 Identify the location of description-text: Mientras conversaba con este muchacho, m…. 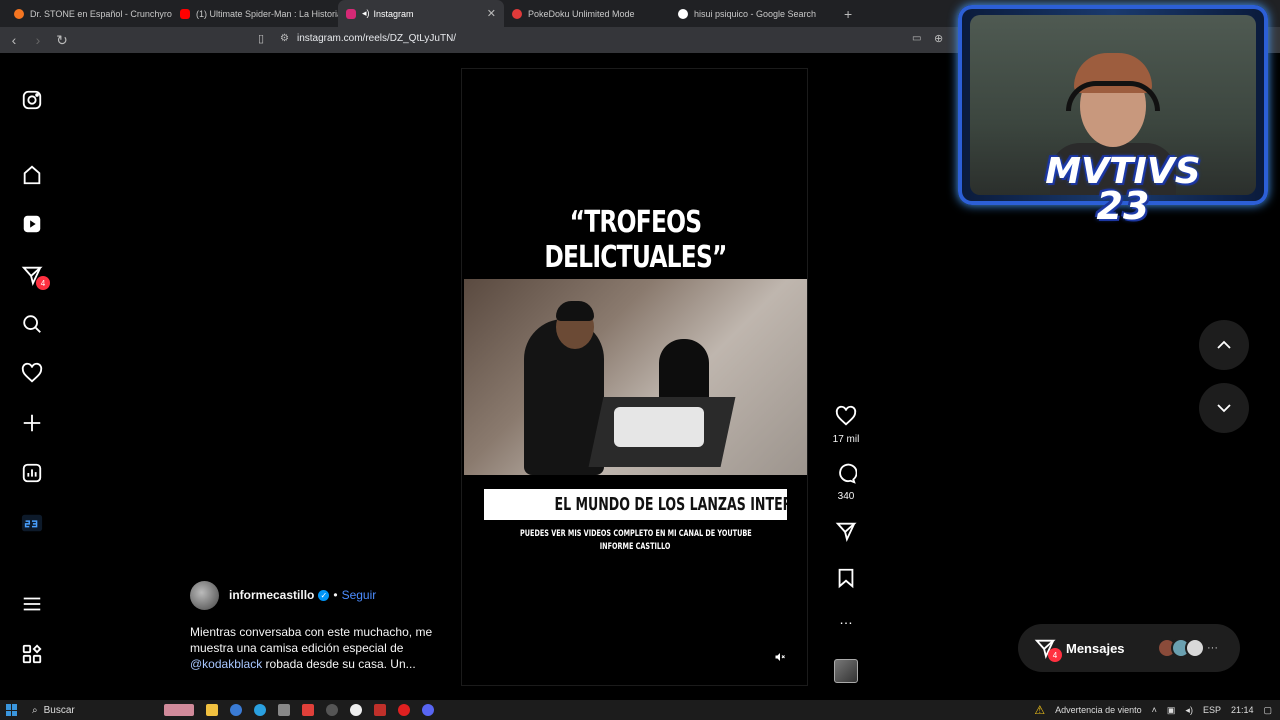
(311, 640).